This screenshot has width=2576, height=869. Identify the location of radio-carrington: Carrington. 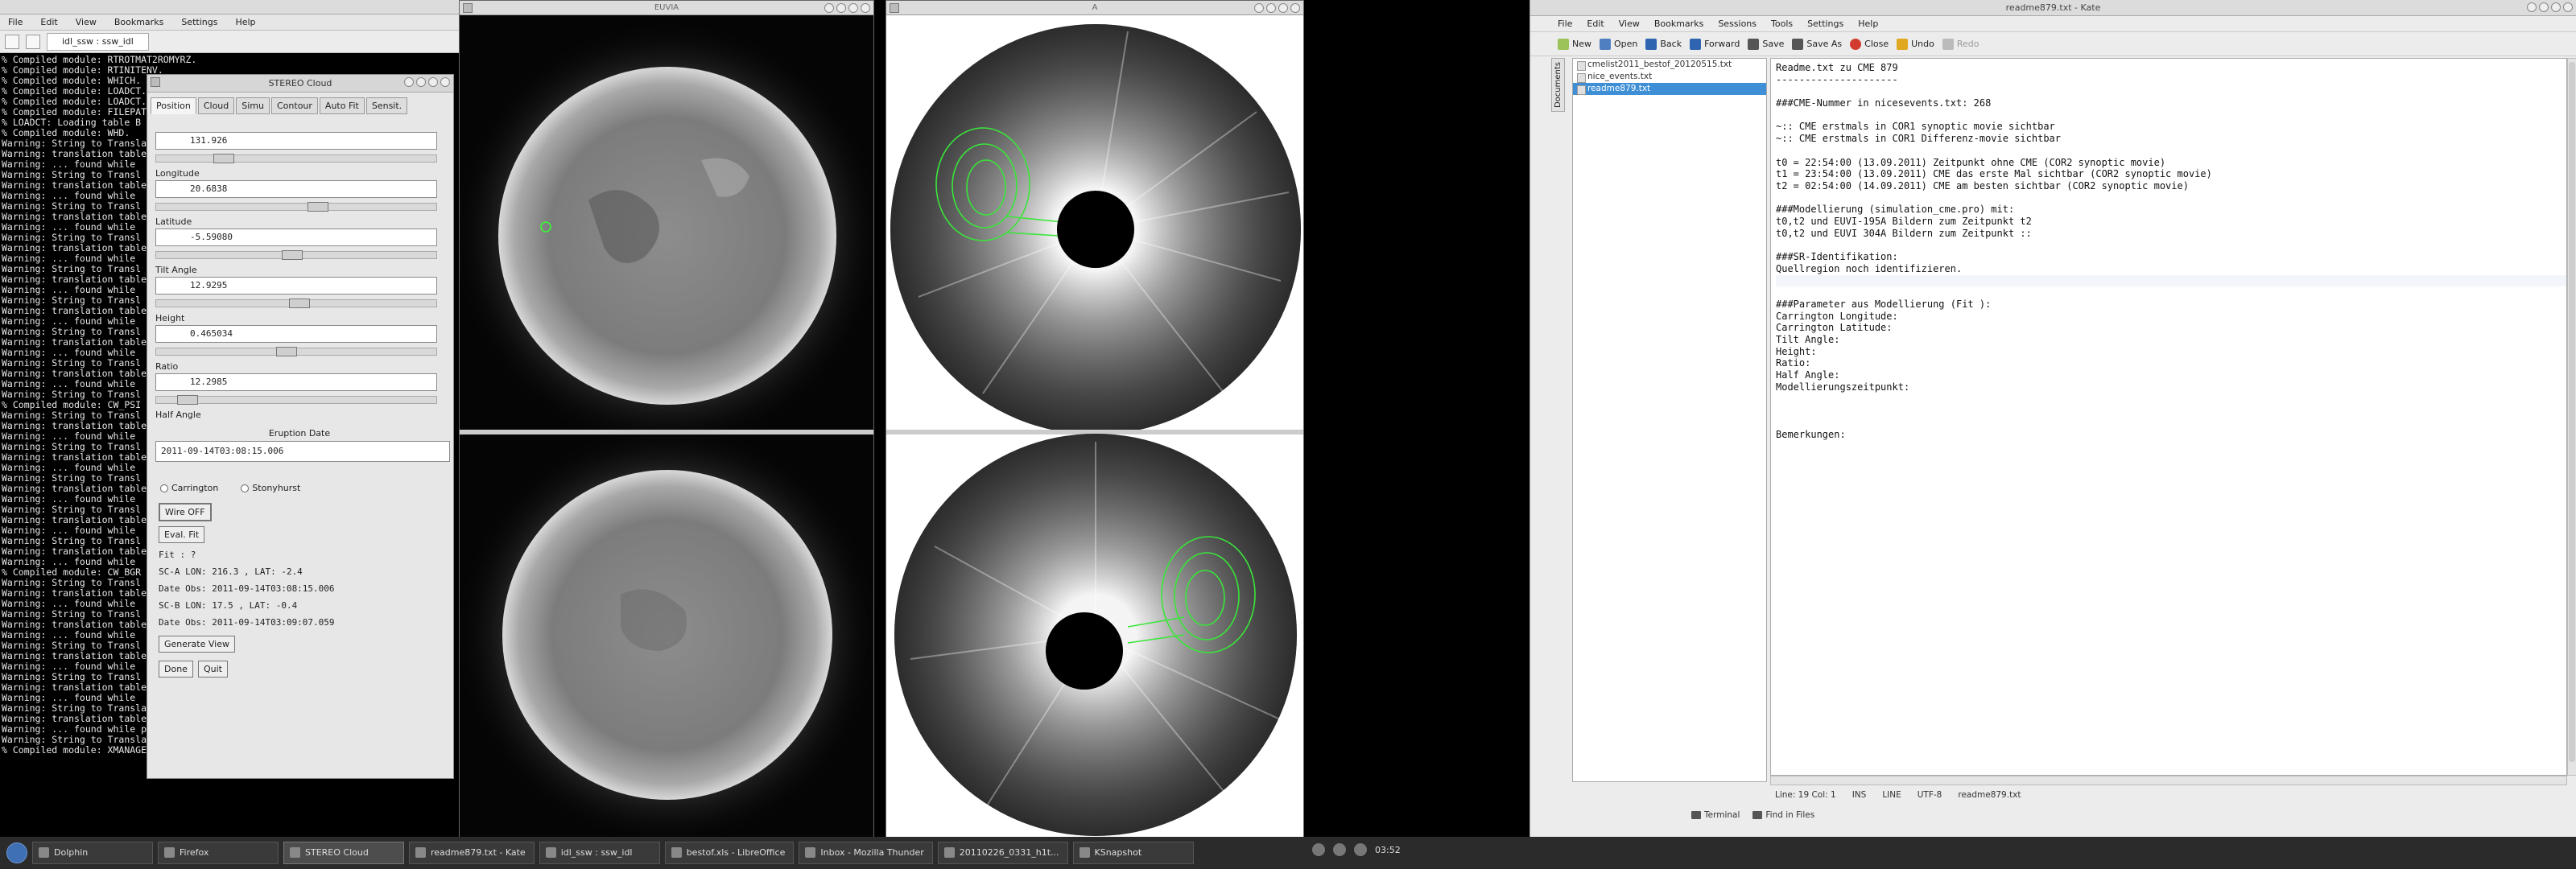
(189, 488).